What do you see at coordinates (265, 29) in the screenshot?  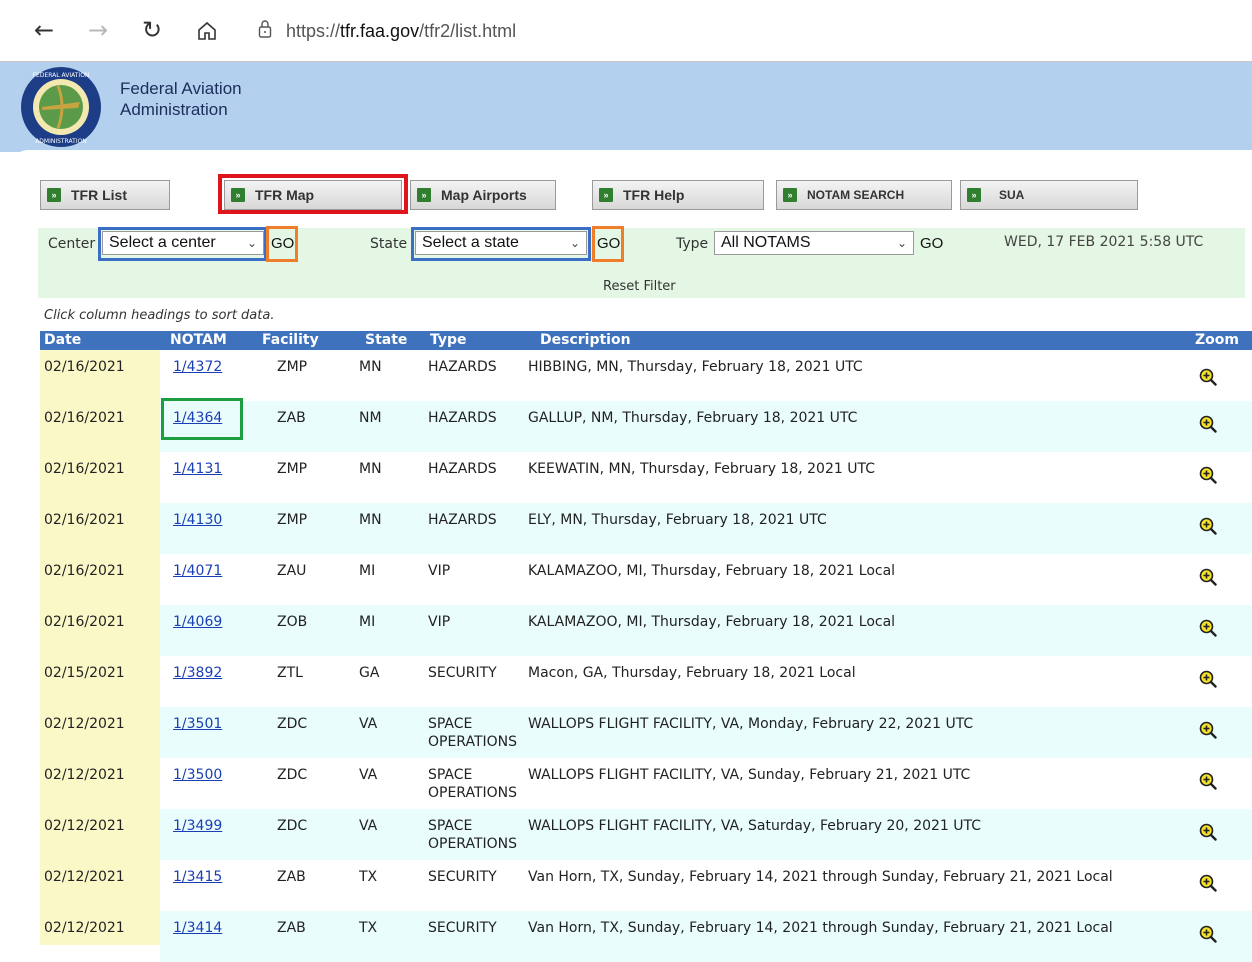 I see `lock-icon` at bounding box center [265, 29].